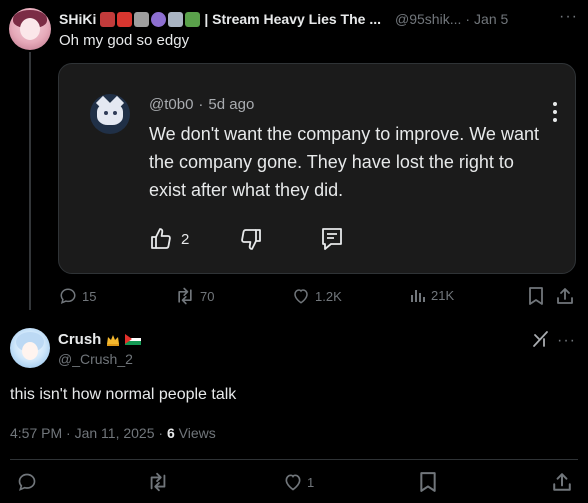  Describe the element at coordinates (294, 459) in the screenshot. I see `divider` at that location.